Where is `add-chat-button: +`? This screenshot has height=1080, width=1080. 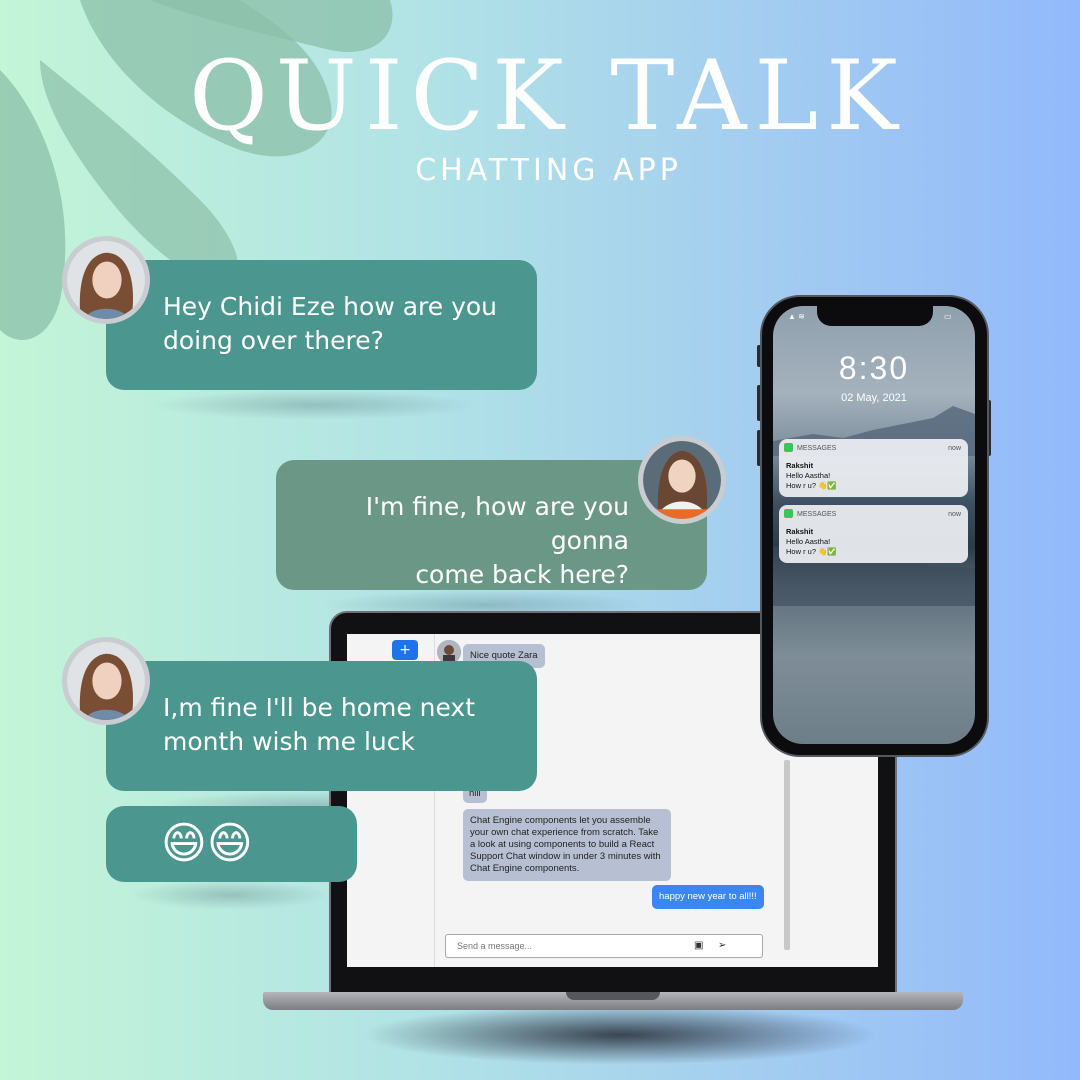
add-chat-button: + is located at coordinates (405, 650).